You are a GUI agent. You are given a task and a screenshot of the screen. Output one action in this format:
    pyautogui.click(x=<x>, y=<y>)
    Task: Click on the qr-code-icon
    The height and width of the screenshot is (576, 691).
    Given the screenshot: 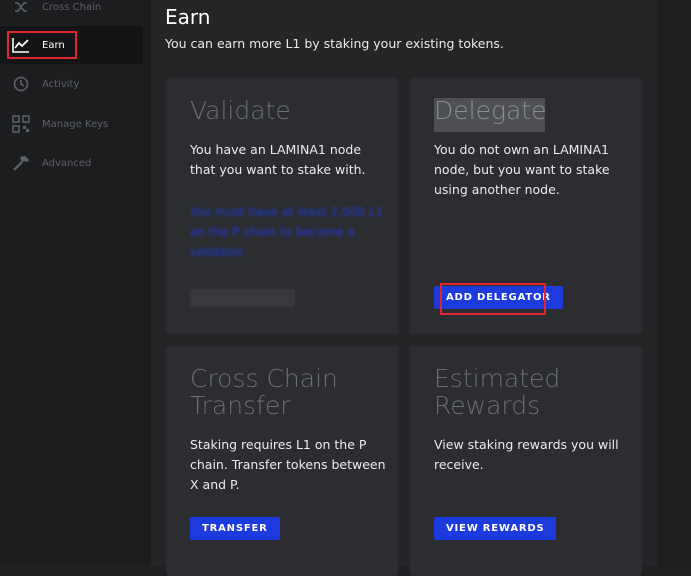 What is the action you would take?
    pyautogui.click(x=21, y=124)
    